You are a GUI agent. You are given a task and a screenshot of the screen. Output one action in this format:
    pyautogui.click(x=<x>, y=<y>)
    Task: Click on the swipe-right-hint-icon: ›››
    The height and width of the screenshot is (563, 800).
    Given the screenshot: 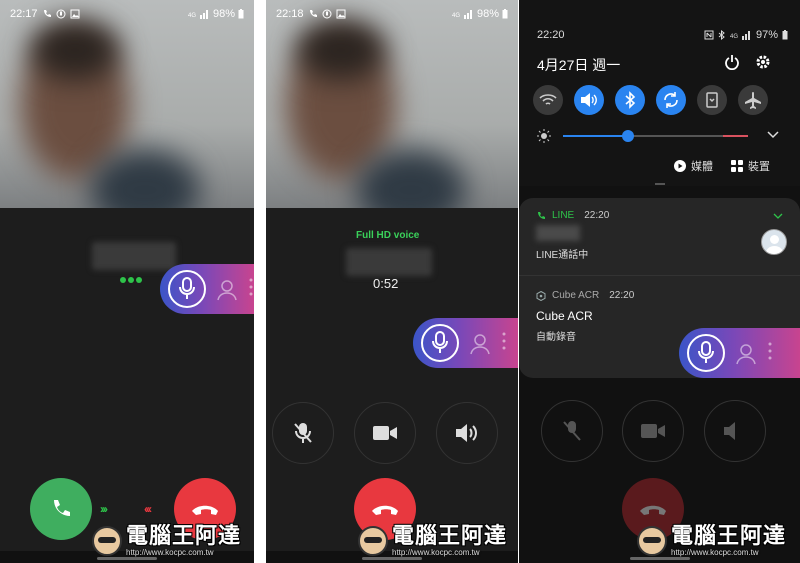 What is the action you would take?
    pyautogui.click(x=104, y=509)
    